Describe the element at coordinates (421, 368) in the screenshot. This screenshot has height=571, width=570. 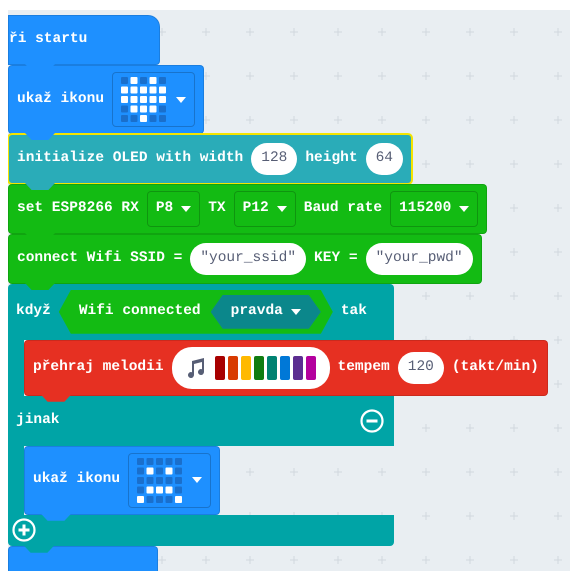
I see `number-field: 120` at that location.